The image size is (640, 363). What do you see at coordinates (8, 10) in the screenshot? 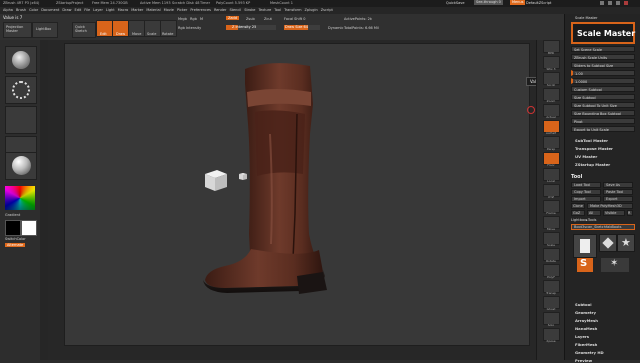
I see `menu-item-alpha: Alpha` at bounding box center [8, 10].